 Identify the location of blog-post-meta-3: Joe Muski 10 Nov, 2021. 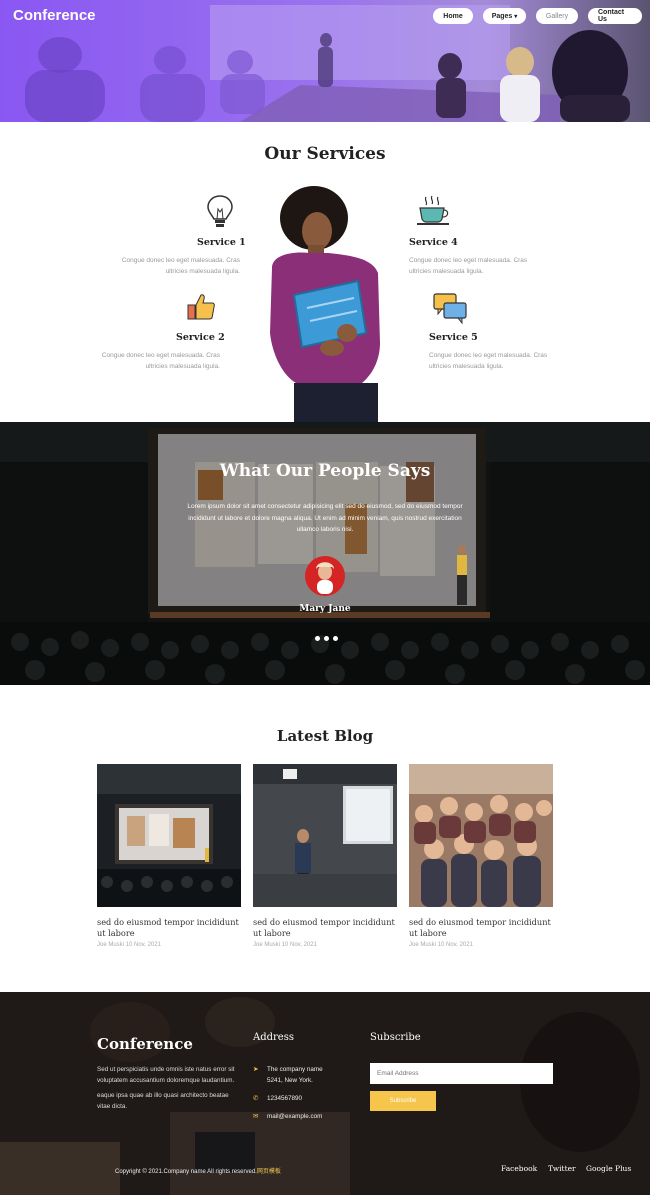
(441, 945).